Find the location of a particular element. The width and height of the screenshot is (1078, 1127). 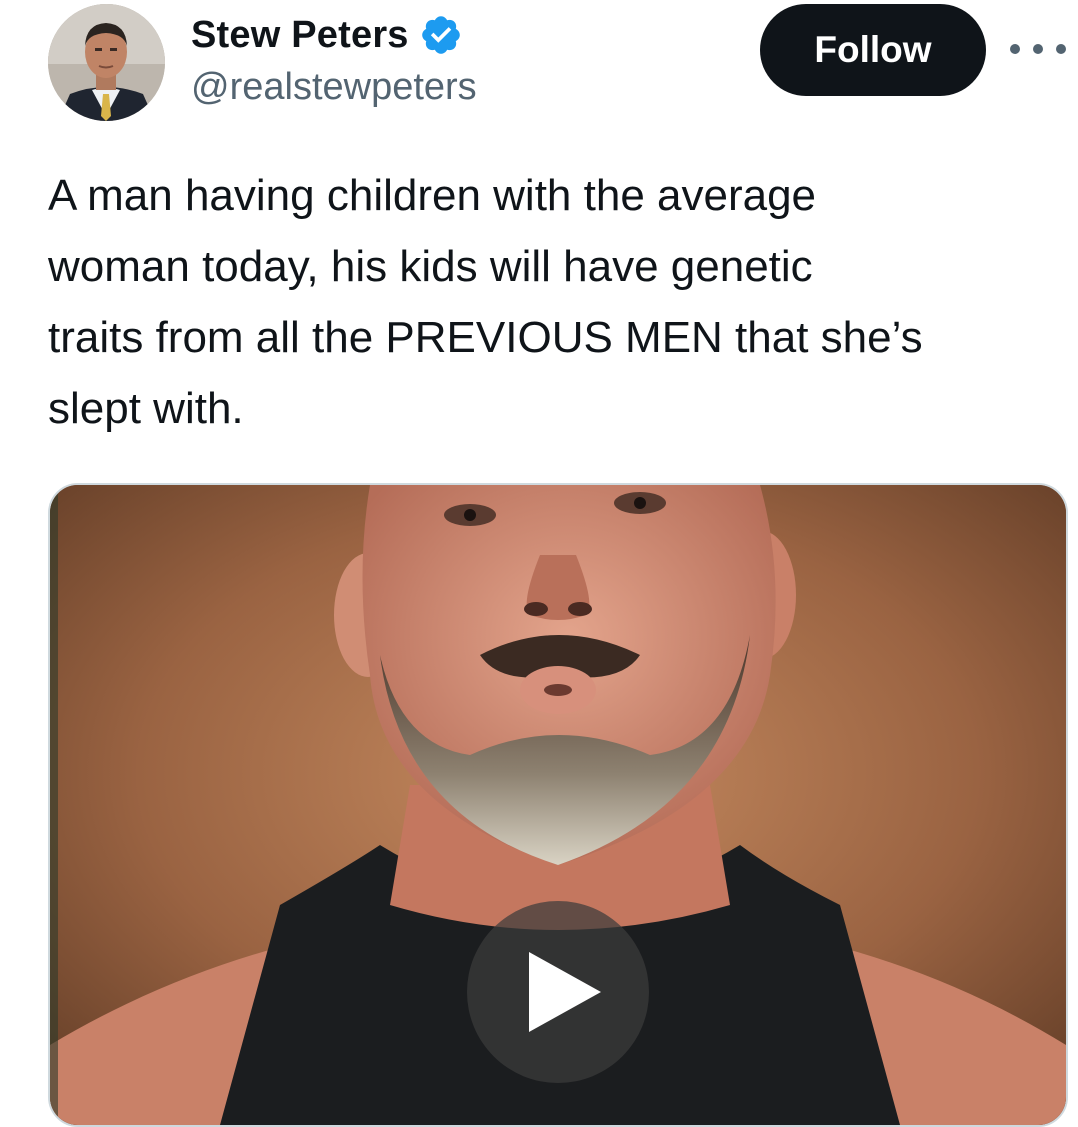

more-options-button is located at coordinates (1038, 49).